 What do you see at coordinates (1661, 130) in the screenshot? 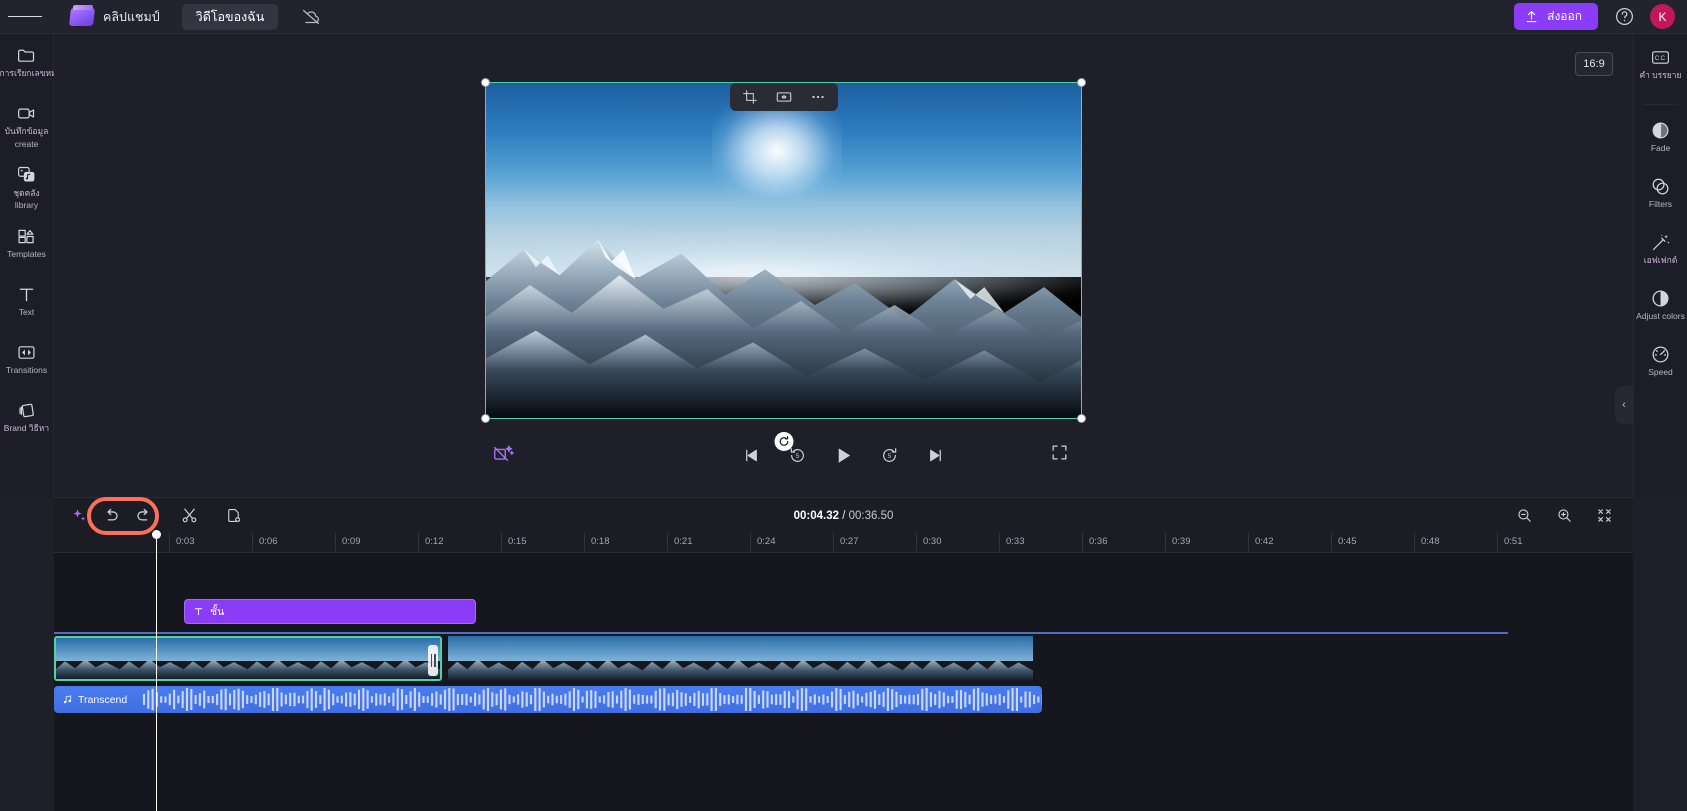
I see `fade-circle-icon` at bounding box center [1661, 130].